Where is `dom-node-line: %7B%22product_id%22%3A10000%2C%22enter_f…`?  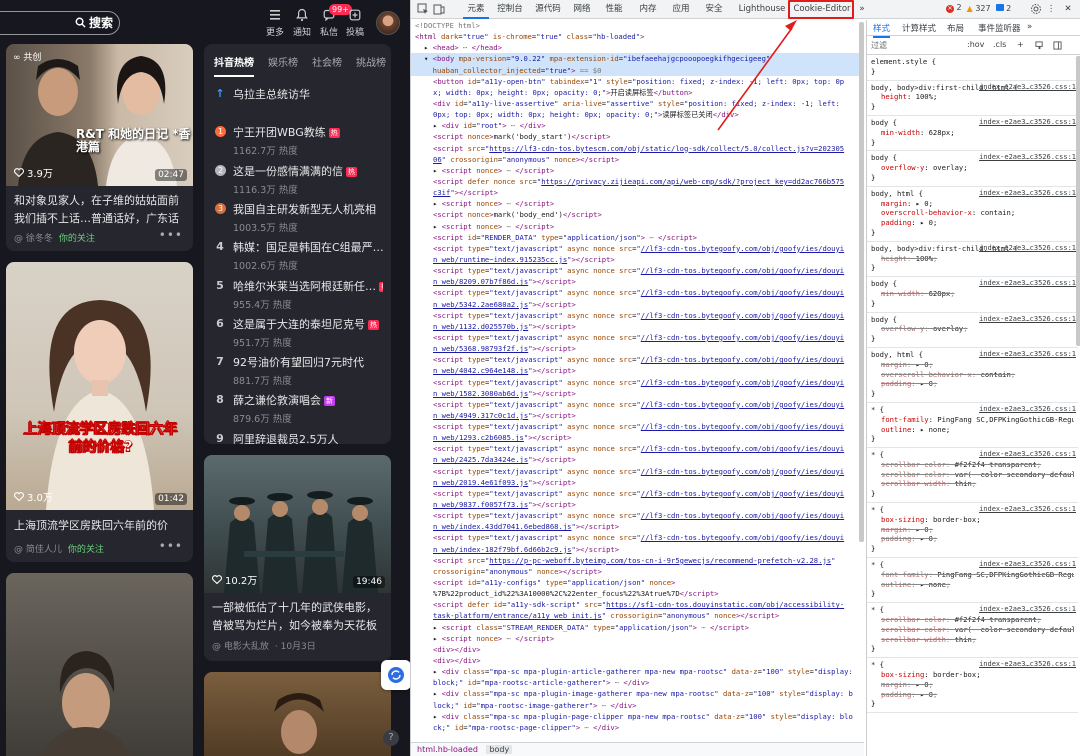 dom-node-line: %7B%22product_id%22%3A10000%2C%22enter_f… is located at coordinates (637, 593).